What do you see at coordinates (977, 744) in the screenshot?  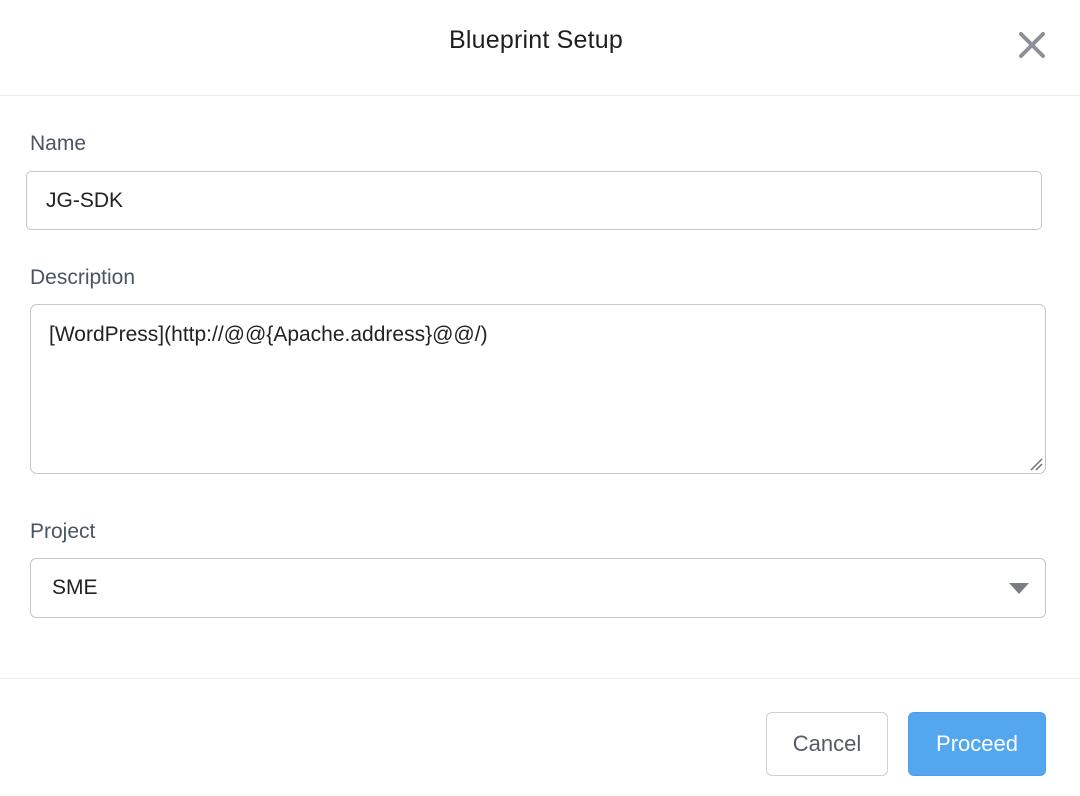 I see `proceed-button: Proceed` at bounding box center [977, 744].